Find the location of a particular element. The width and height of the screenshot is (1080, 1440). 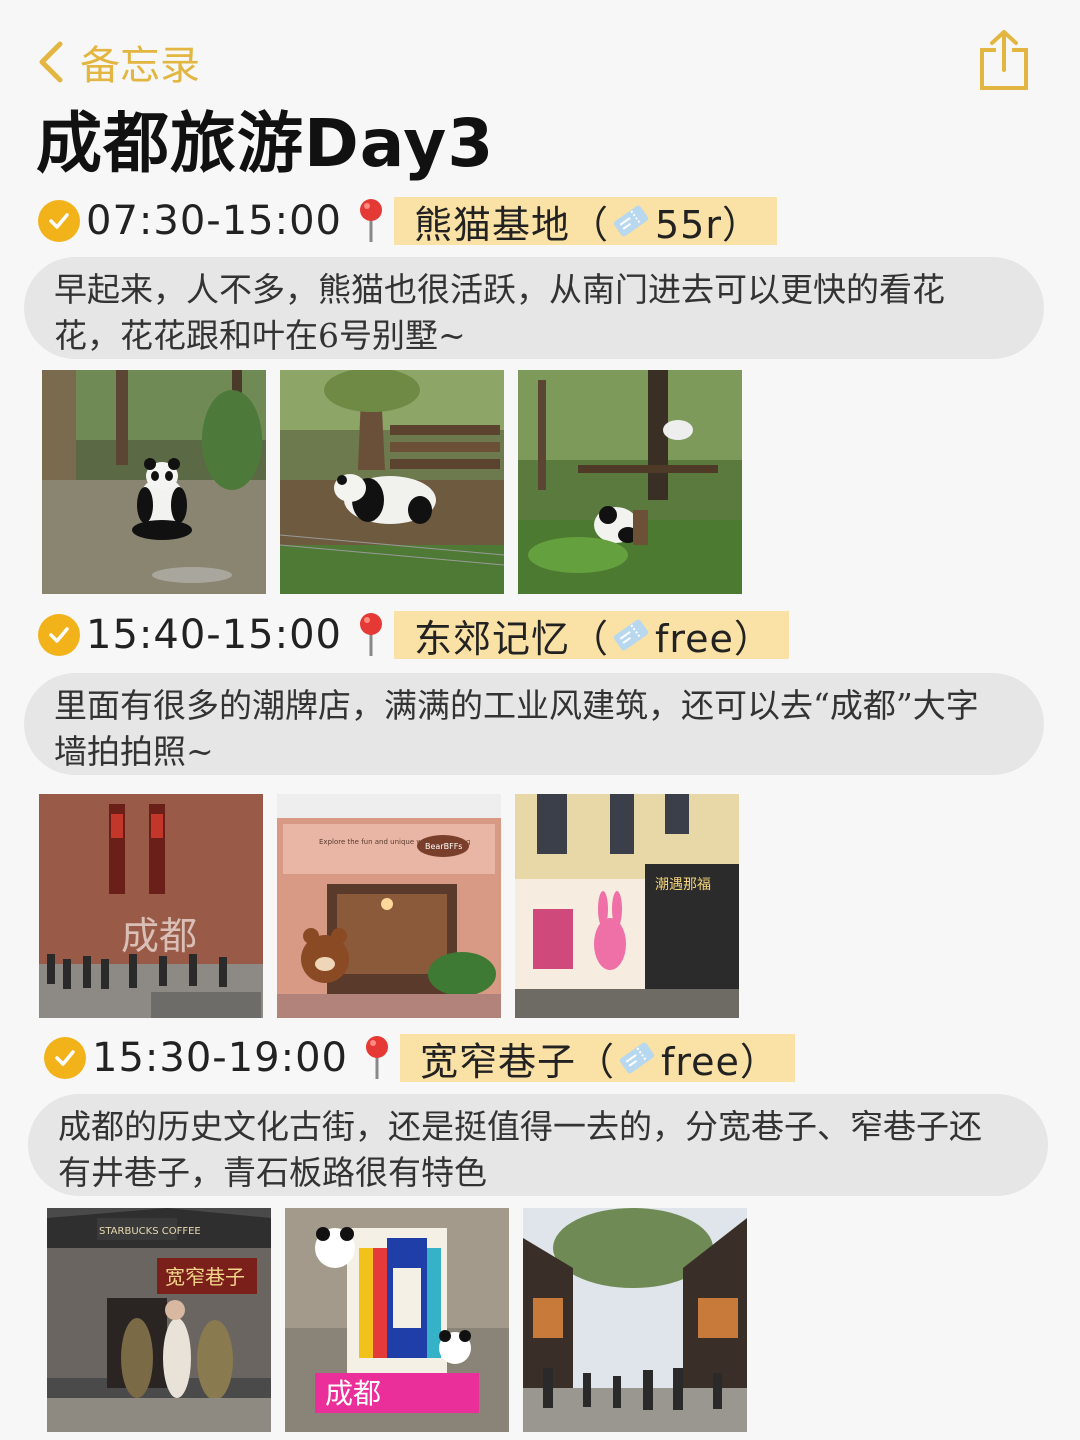

chengdu-brick-wall-photo: 成都 is located at coordinates (151, 906).